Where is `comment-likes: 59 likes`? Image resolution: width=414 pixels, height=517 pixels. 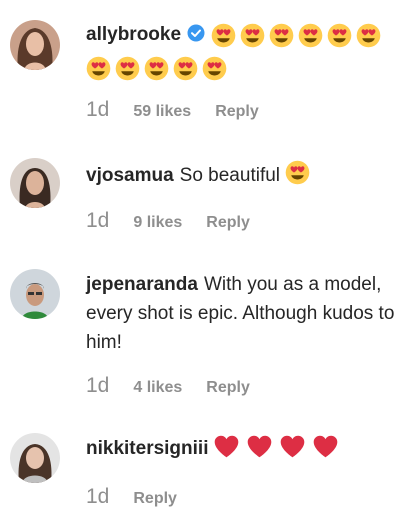 comment-likes: 59 likes is located at coordinates (162, 112).